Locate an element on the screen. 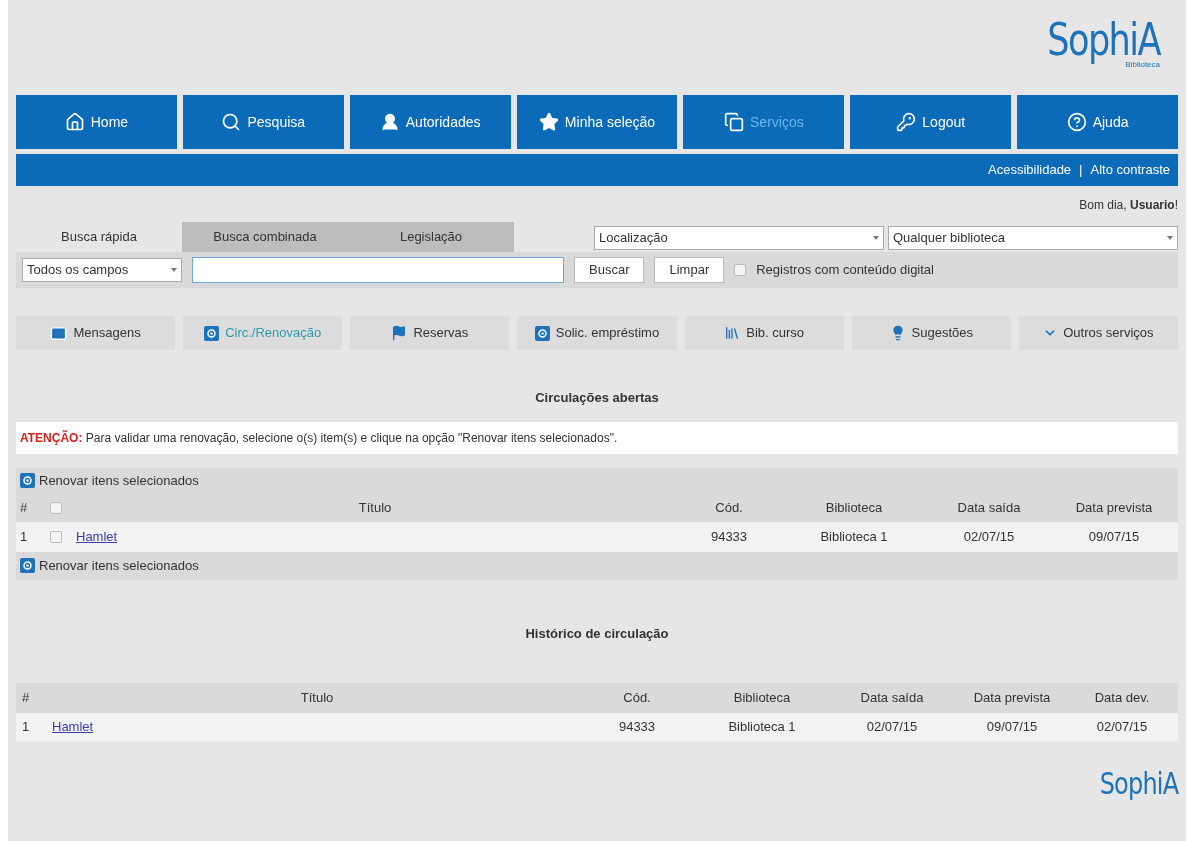 The image size is (1194, 841). checkbox-label: Registros com conteúdo digital is located at coordinates (845, 270).